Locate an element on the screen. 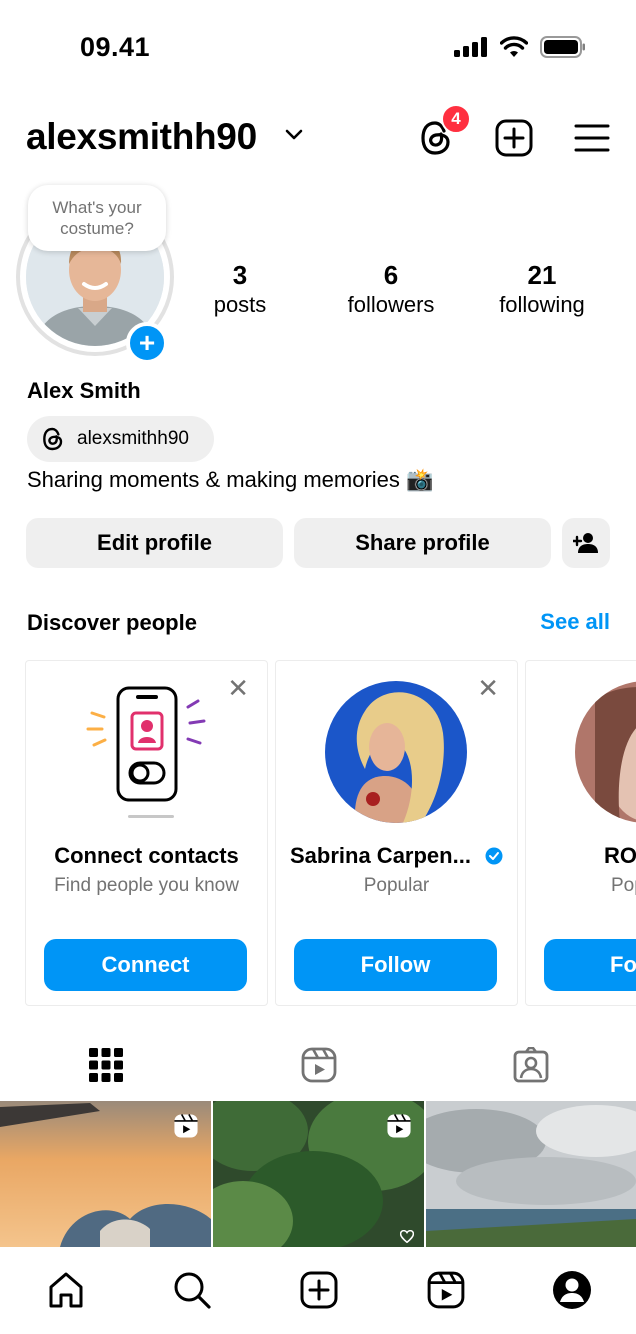 The image size is (636, 1334). home-icon is located at coordinates (66, 1290).